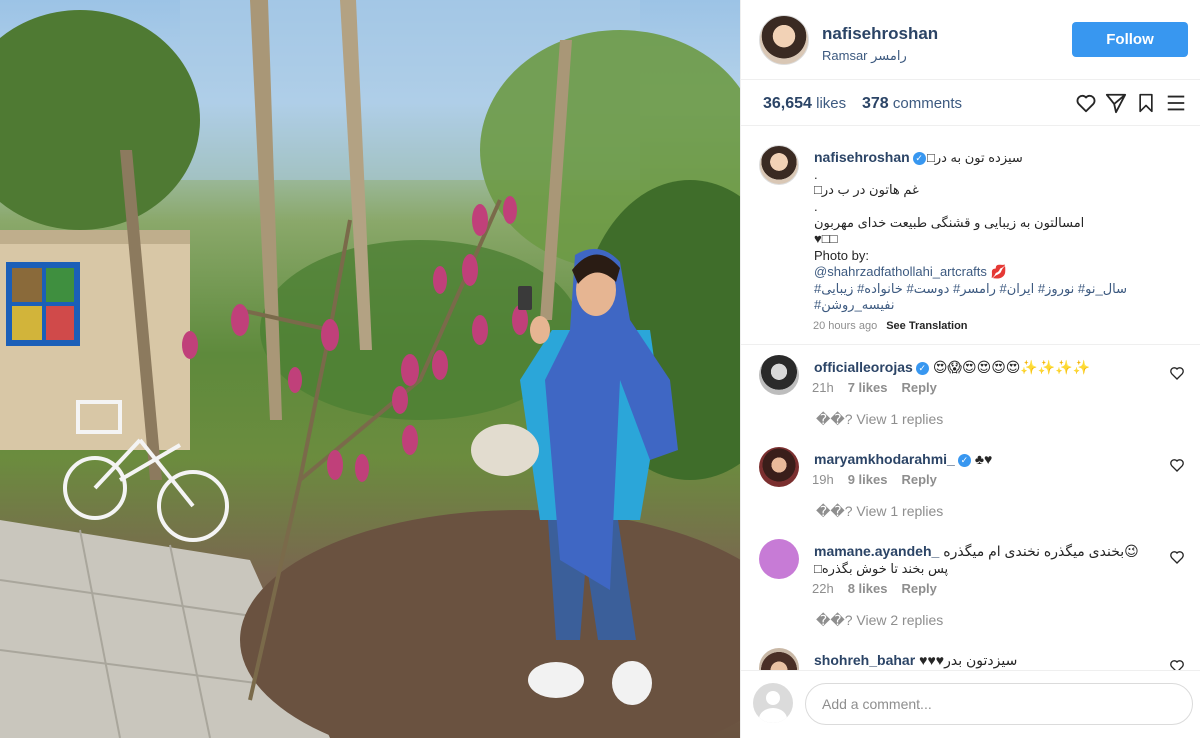  I want to click on caption-line: Photo by:, so click(841, 255).